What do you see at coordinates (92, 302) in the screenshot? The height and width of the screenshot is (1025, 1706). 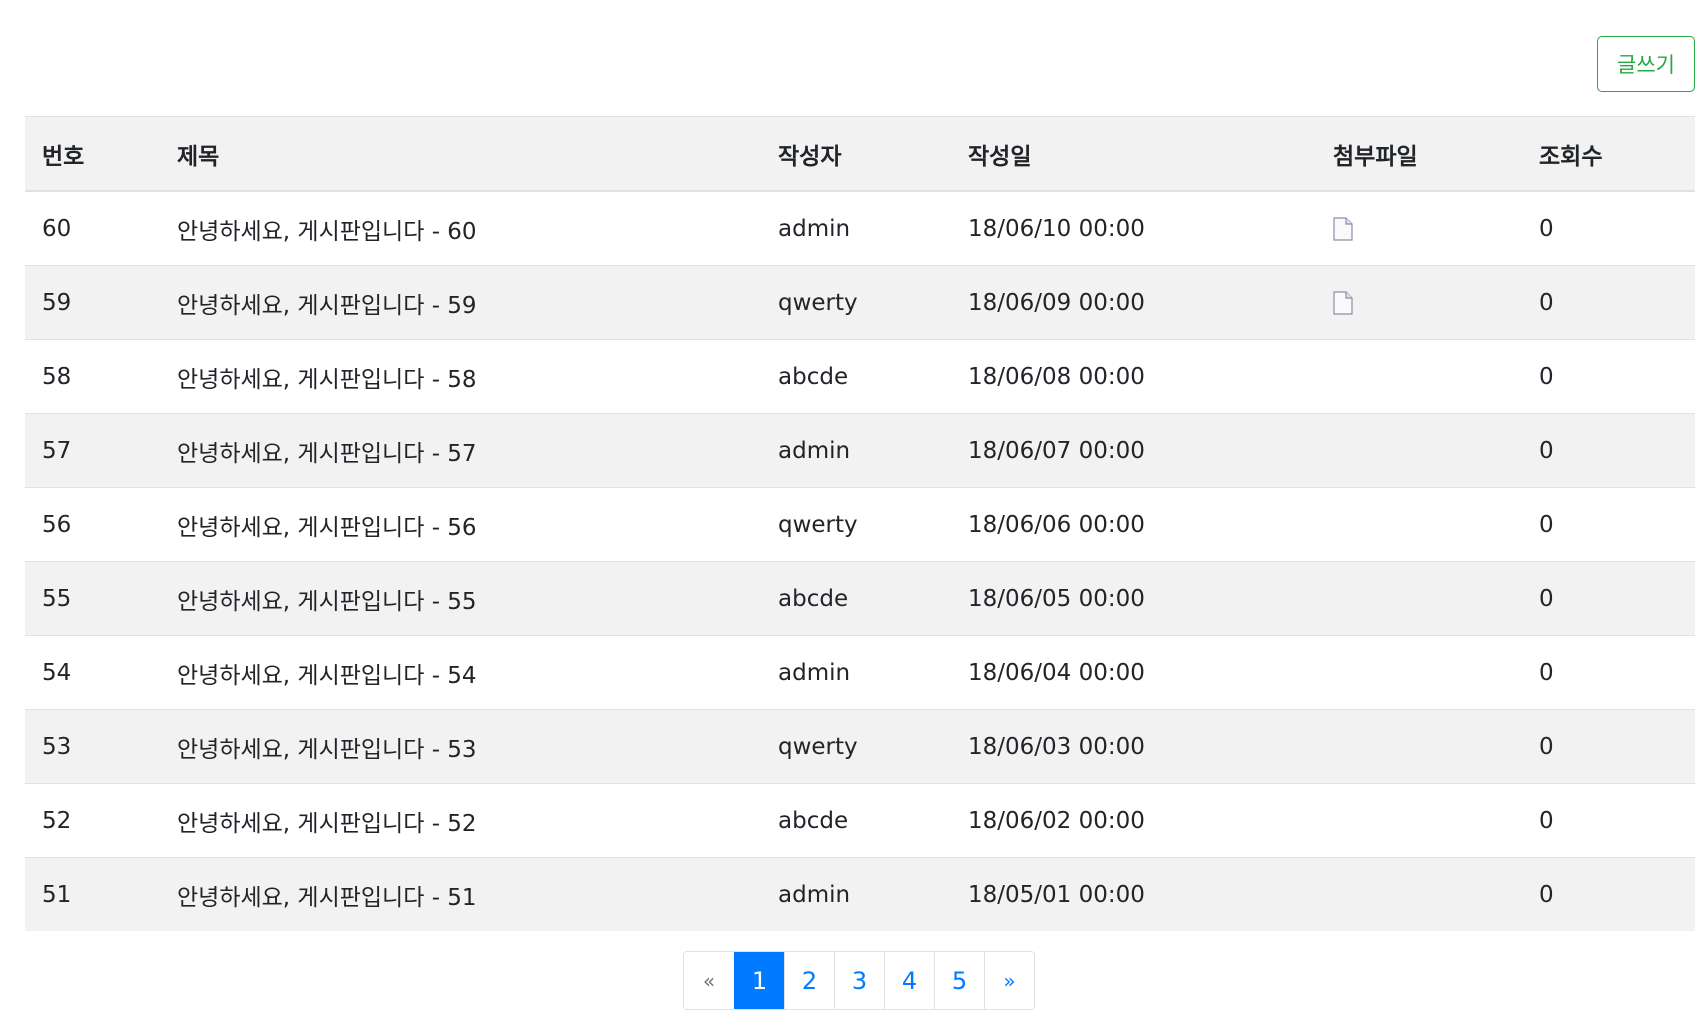 I see `post-number: 59` at bounding box center [92, 302].